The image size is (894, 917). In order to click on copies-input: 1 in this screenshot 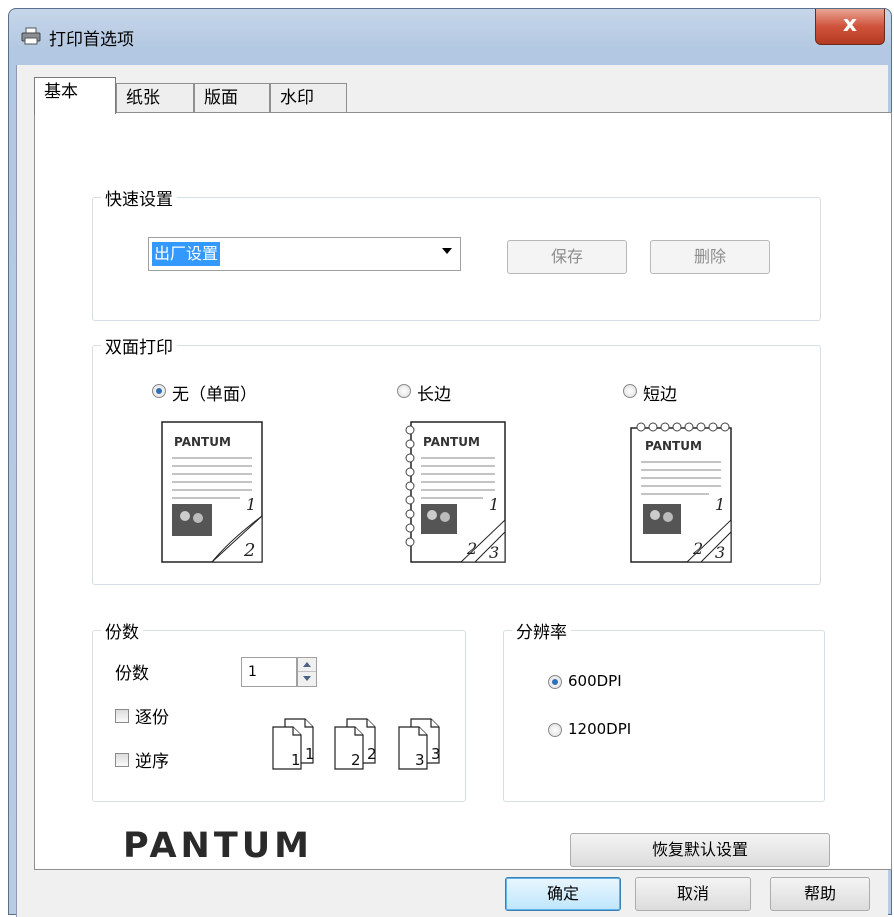, I will do `click(269, 672)`.